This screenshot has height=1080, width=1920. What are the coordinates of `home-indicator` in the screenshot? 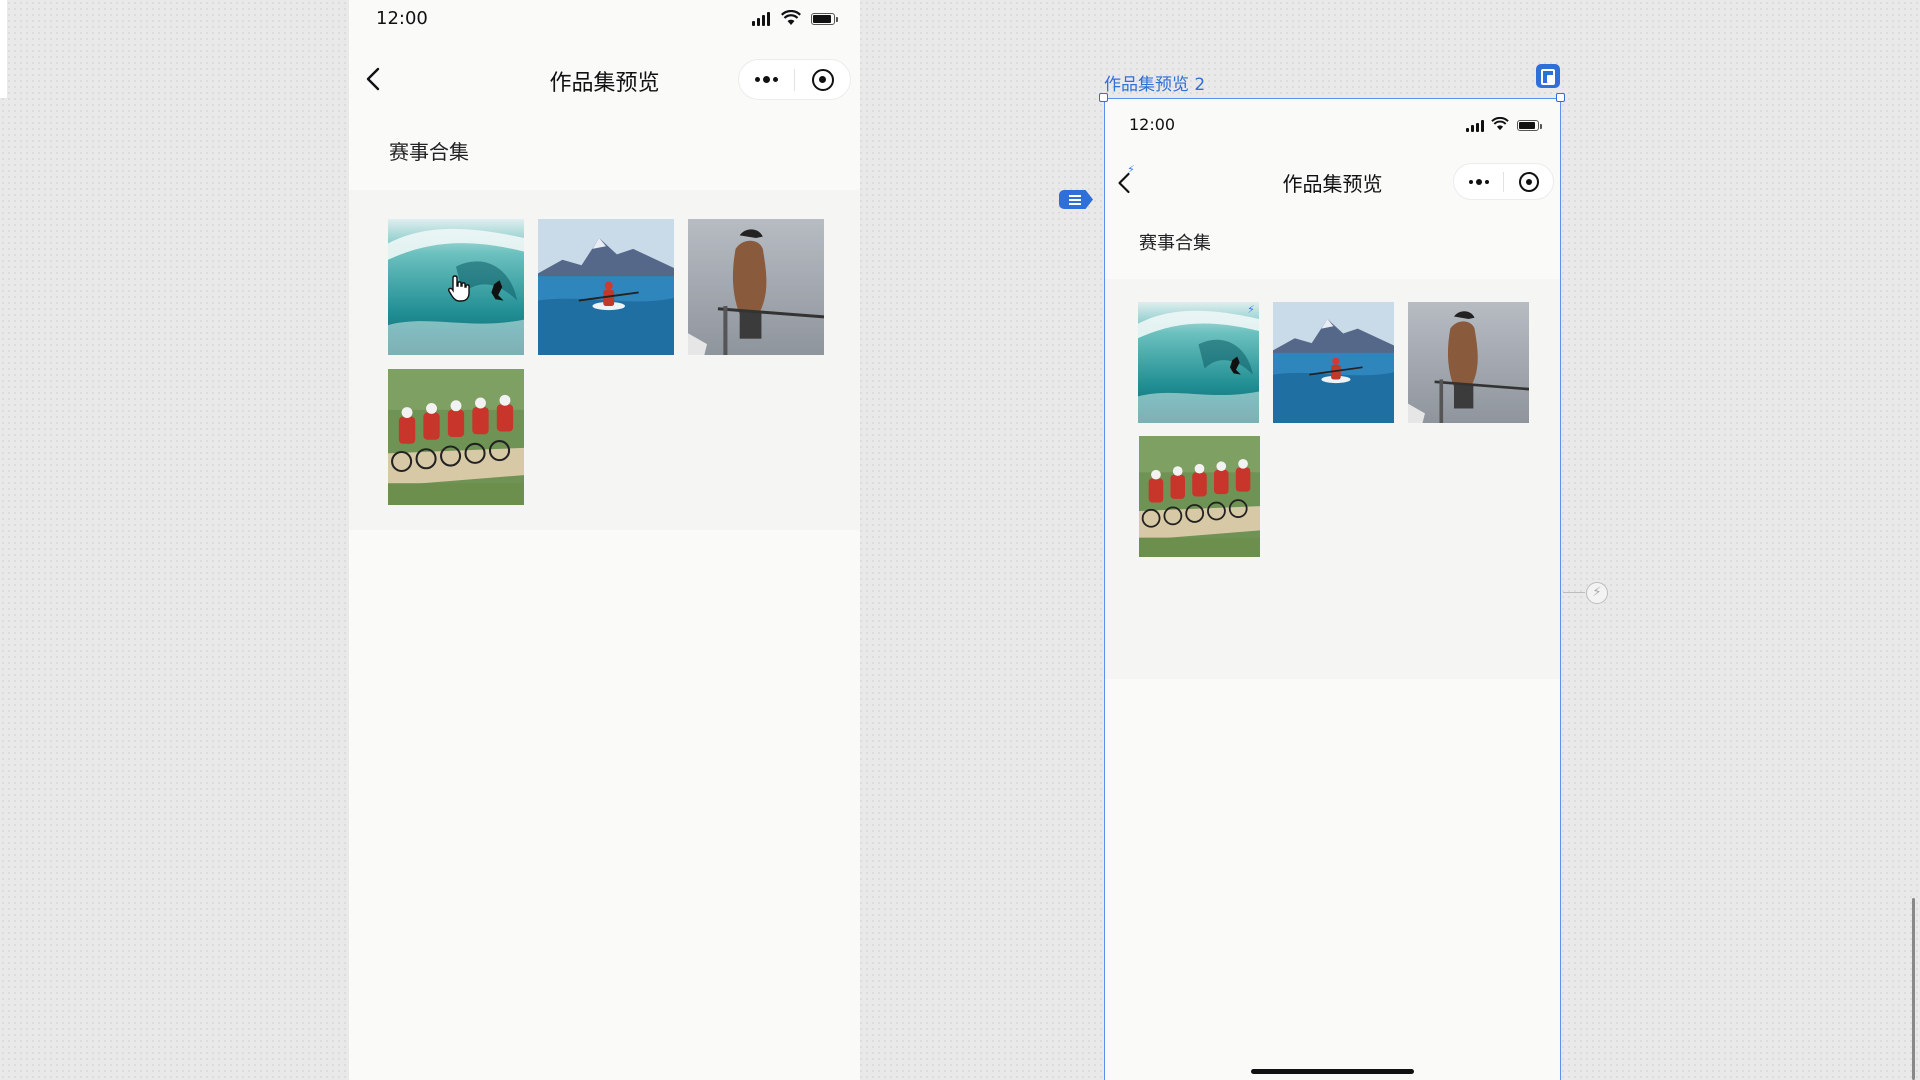 It's located at (1332, 1071).